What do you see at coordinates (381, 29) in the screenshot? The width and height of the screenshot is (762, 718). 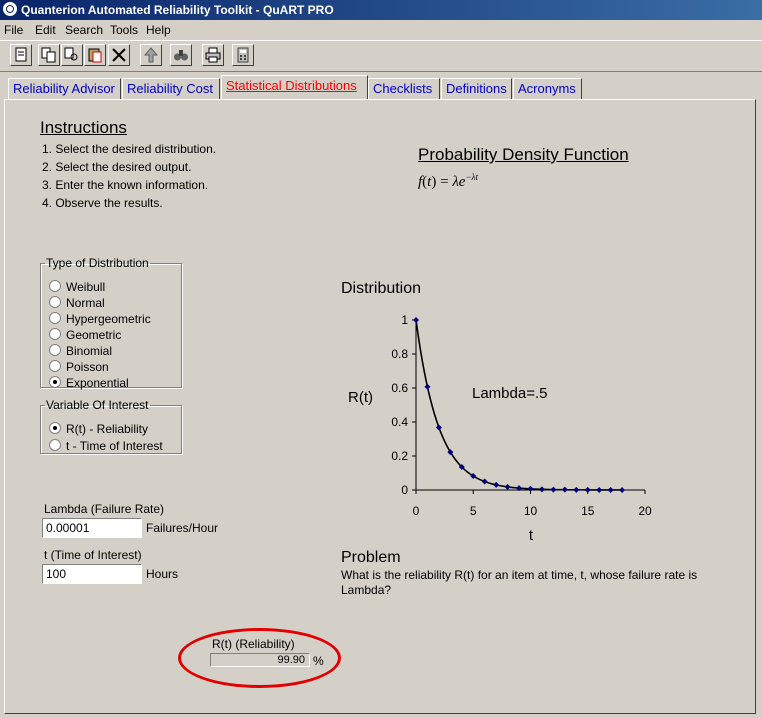 I see `menu-bar: File Edit Search Tools Help` at bounding box center [381, 29].